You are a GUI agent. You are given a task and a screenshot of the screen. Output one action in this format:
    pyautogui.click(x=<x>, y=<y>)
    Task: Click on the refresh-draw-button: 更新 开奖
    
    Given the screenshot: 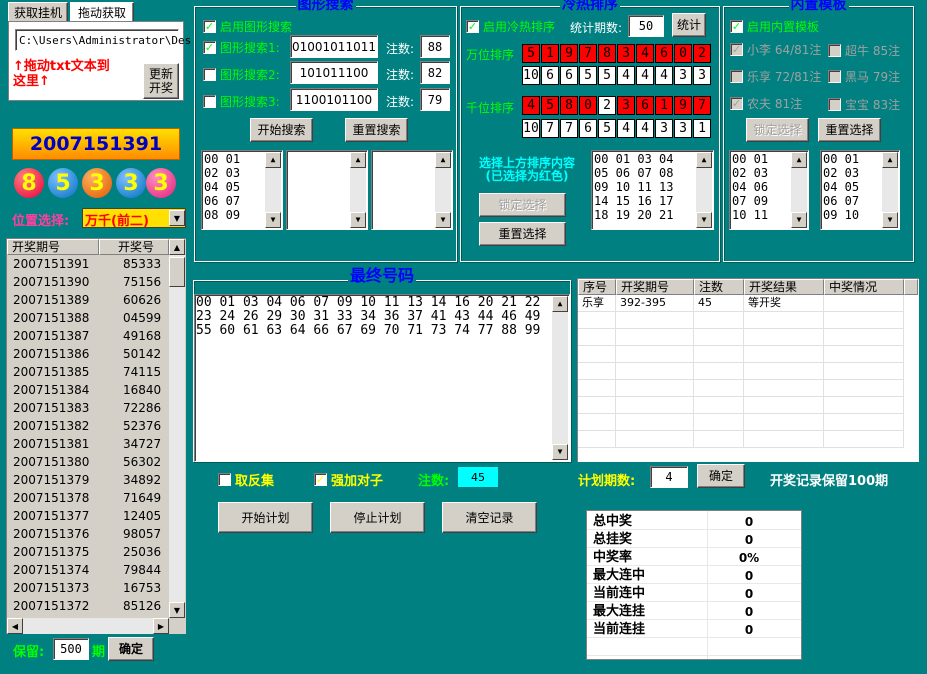 What is the action you would take?
    pyautogui.click(x=161, y=81)
    